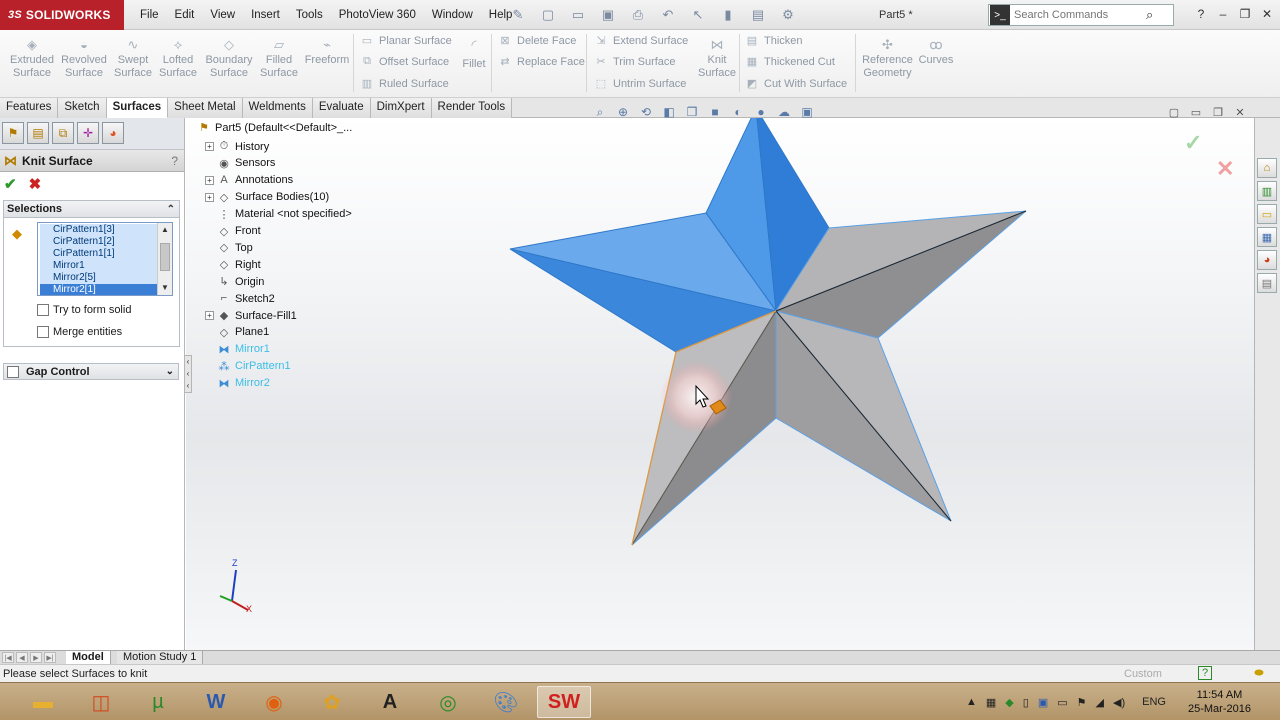  I want to click on tree-item-history: + ⏱ History, so click(237, 146).